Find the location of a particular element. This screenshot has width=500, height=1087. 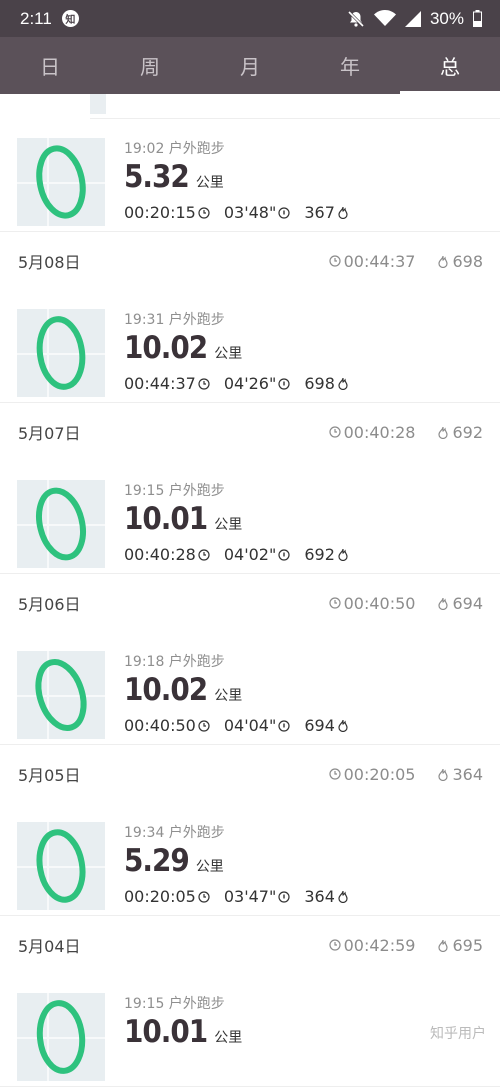

status-right: 30% is located at coordinates (414, 19).